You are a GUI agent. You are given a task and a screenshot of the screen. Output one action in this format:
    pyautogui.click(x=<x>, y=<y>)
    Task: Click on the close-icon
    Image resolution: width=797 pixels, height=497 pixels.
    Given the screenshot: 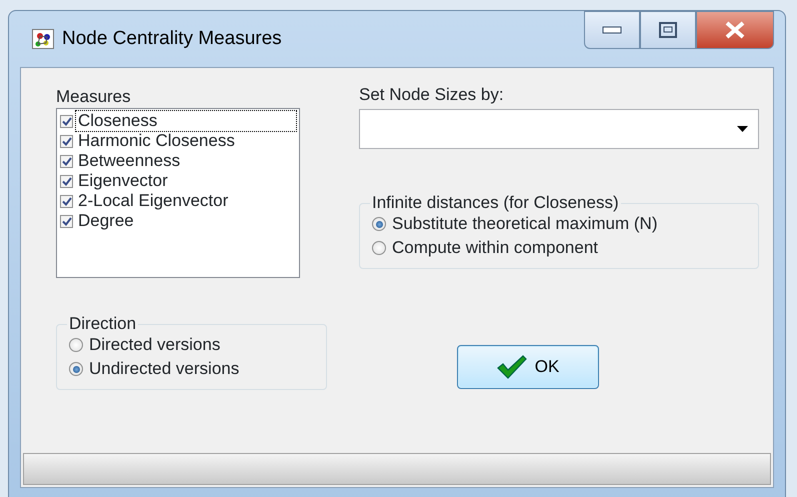 What is the action you would take?
    pyautogui.click(x=735, y=30)
    